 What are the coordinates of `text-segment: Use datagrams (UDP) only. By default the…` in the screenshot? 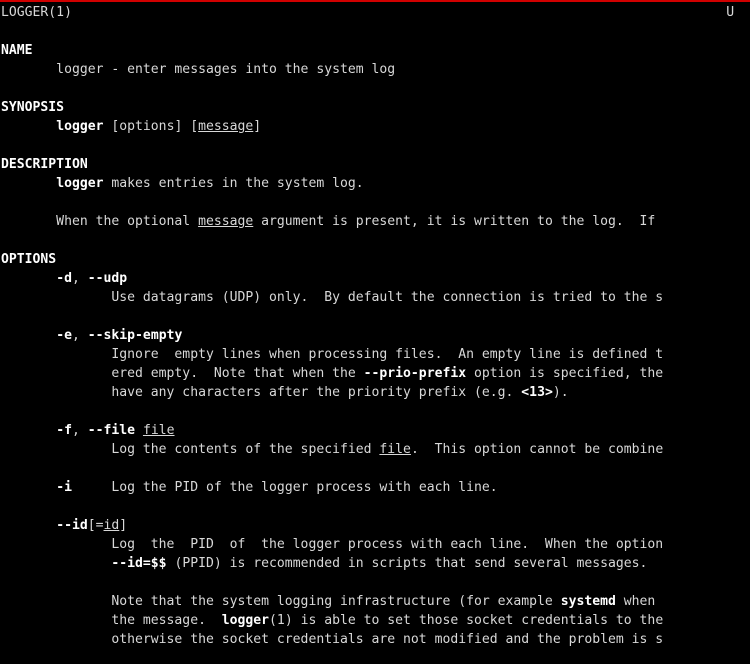 It's located at (332, 297).